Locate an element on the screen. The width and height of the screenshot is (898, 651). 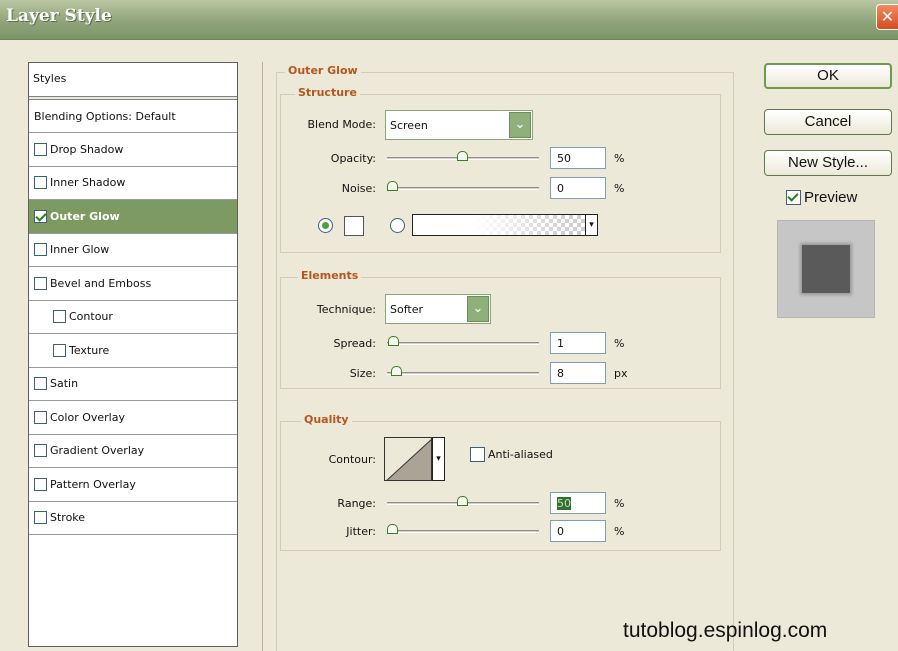
opacity-slider-thumb is located at coordinates (462, 156).